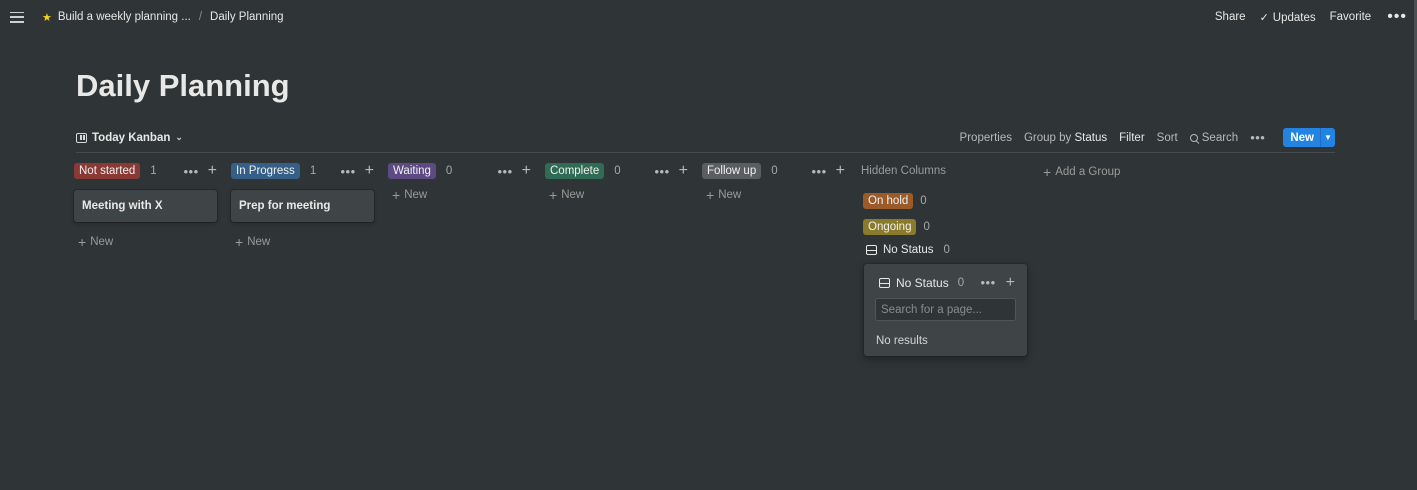 This screenshot has height=490, width=1417. I want to click on kanban-card: Prep for meeting, so click(302, 206).